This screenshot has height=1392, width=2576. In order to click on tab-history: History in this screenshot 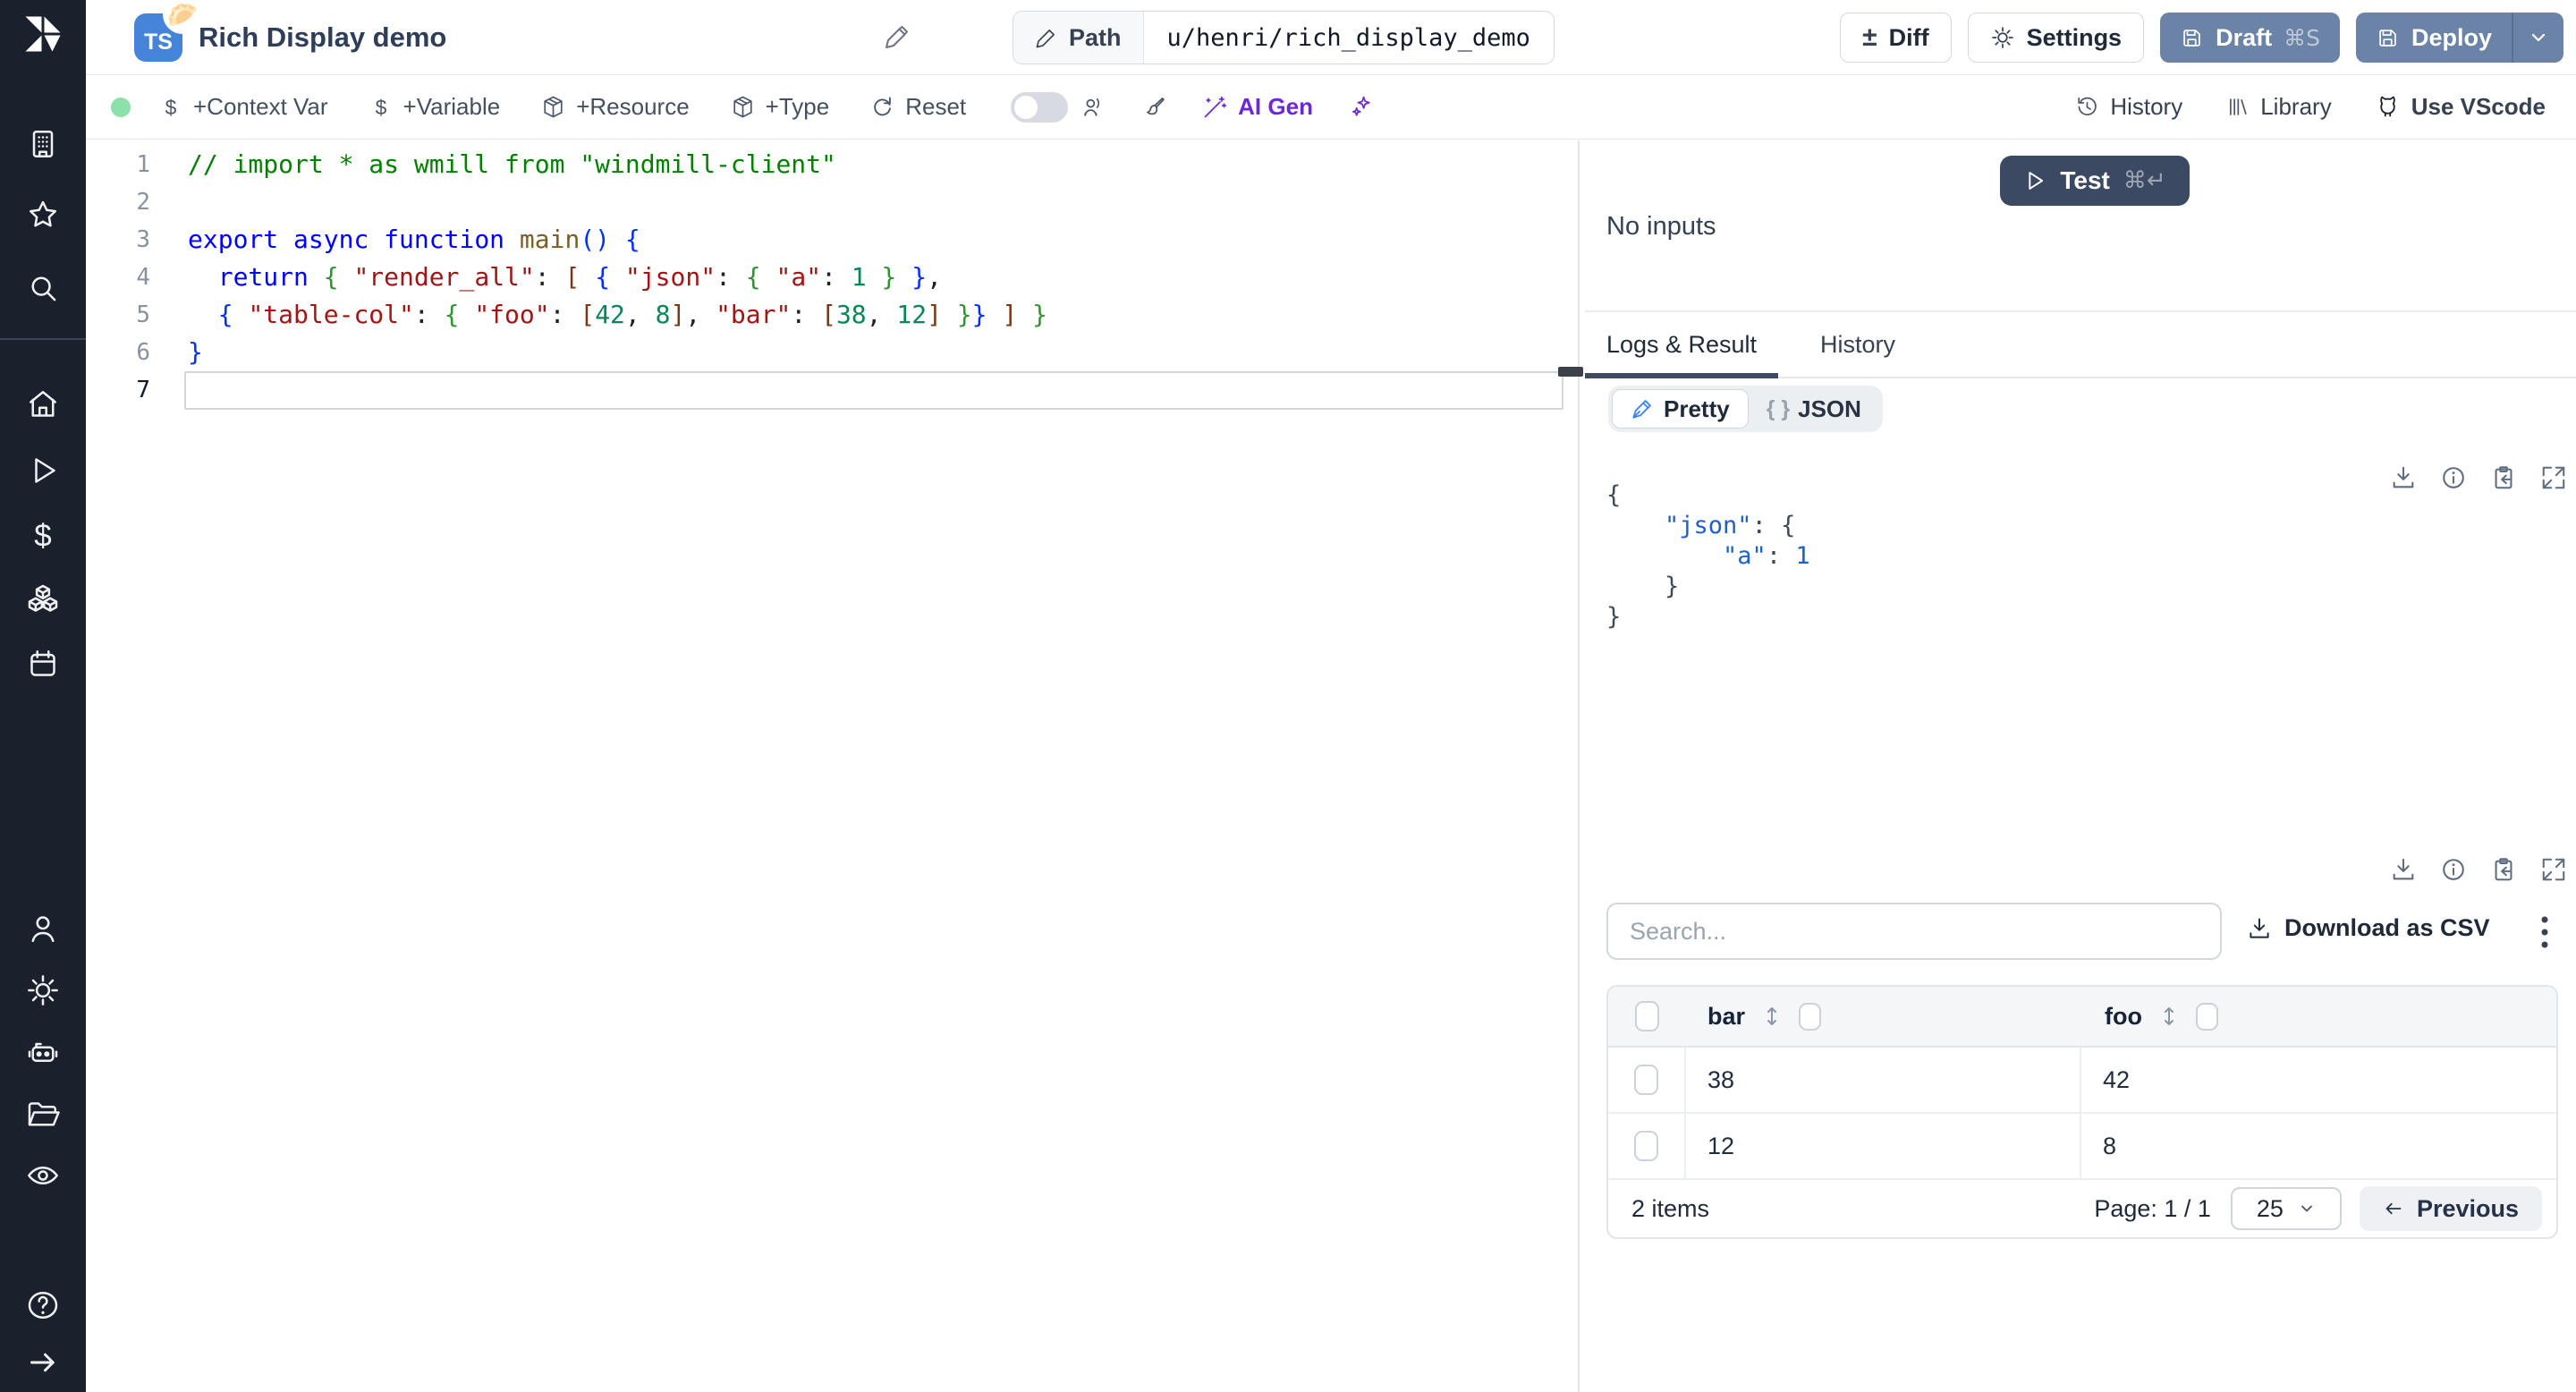, I will do `click(1857, 346)`.